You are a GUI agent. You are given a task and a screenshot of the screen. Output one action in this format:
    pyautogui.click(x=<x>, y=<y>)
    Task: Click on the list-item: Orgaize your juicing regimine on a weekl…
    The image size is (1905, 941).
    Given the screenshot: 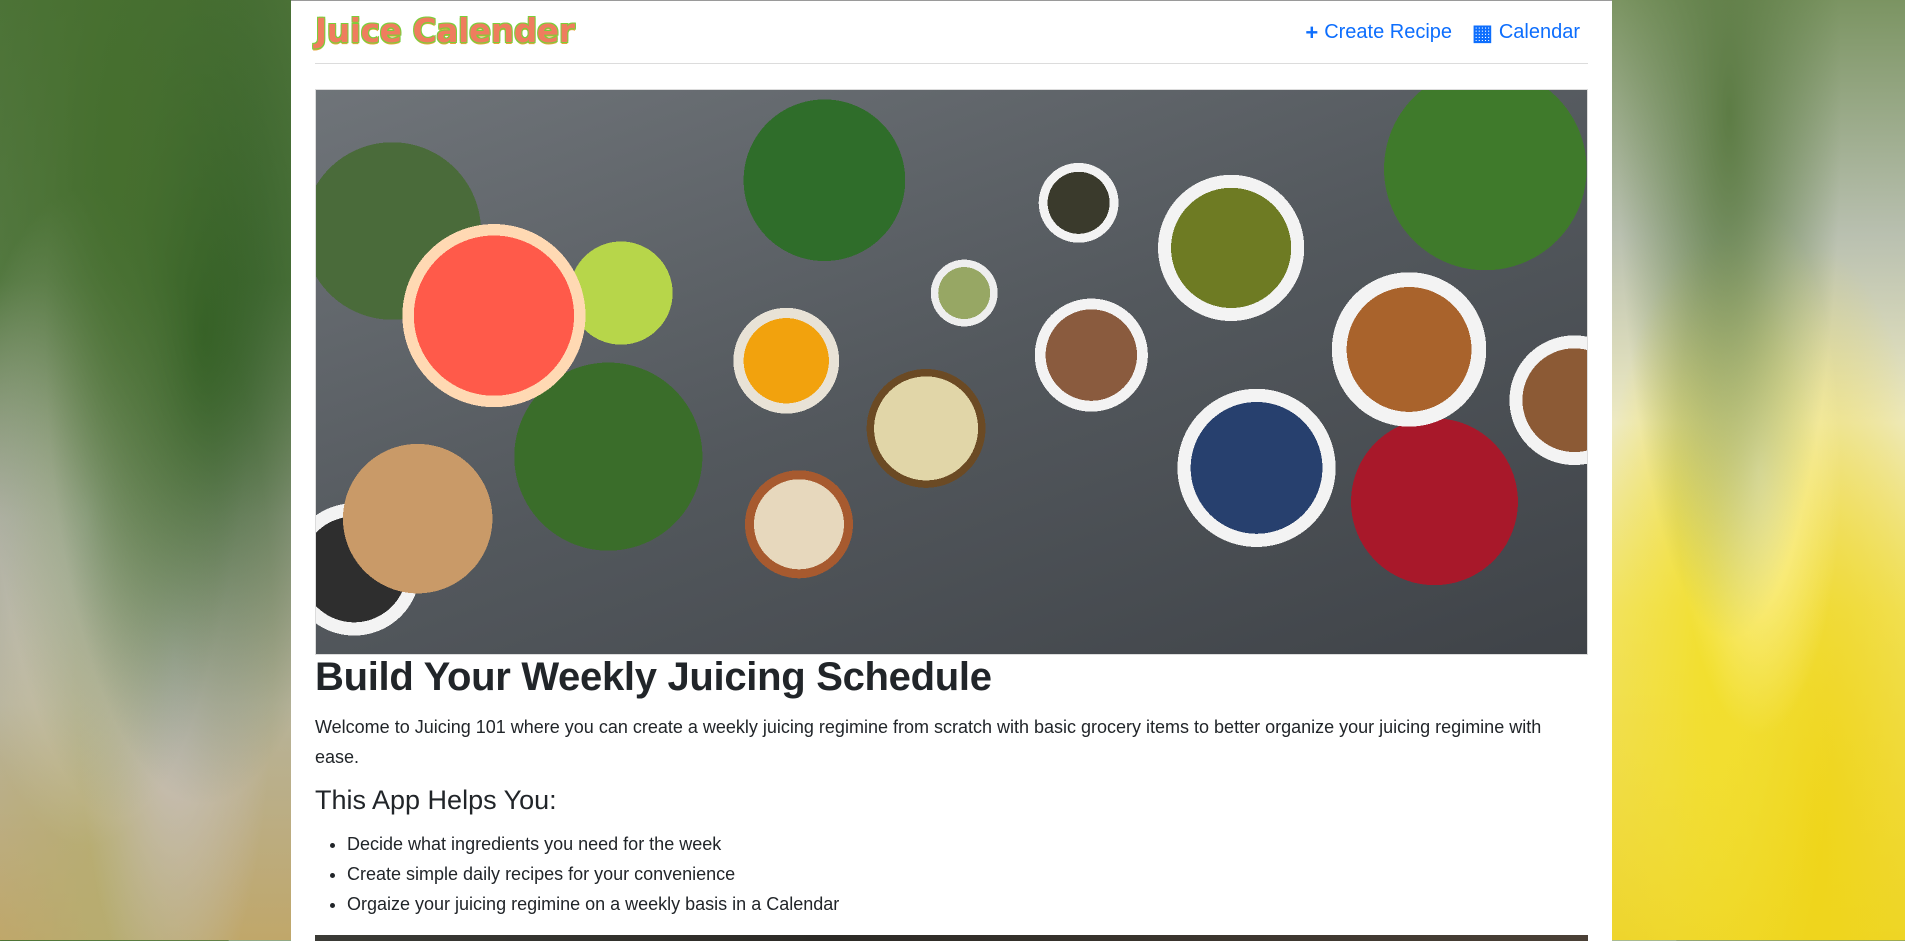 What is the action you would take?
    pyautogui.click(x=593, y=904)
    